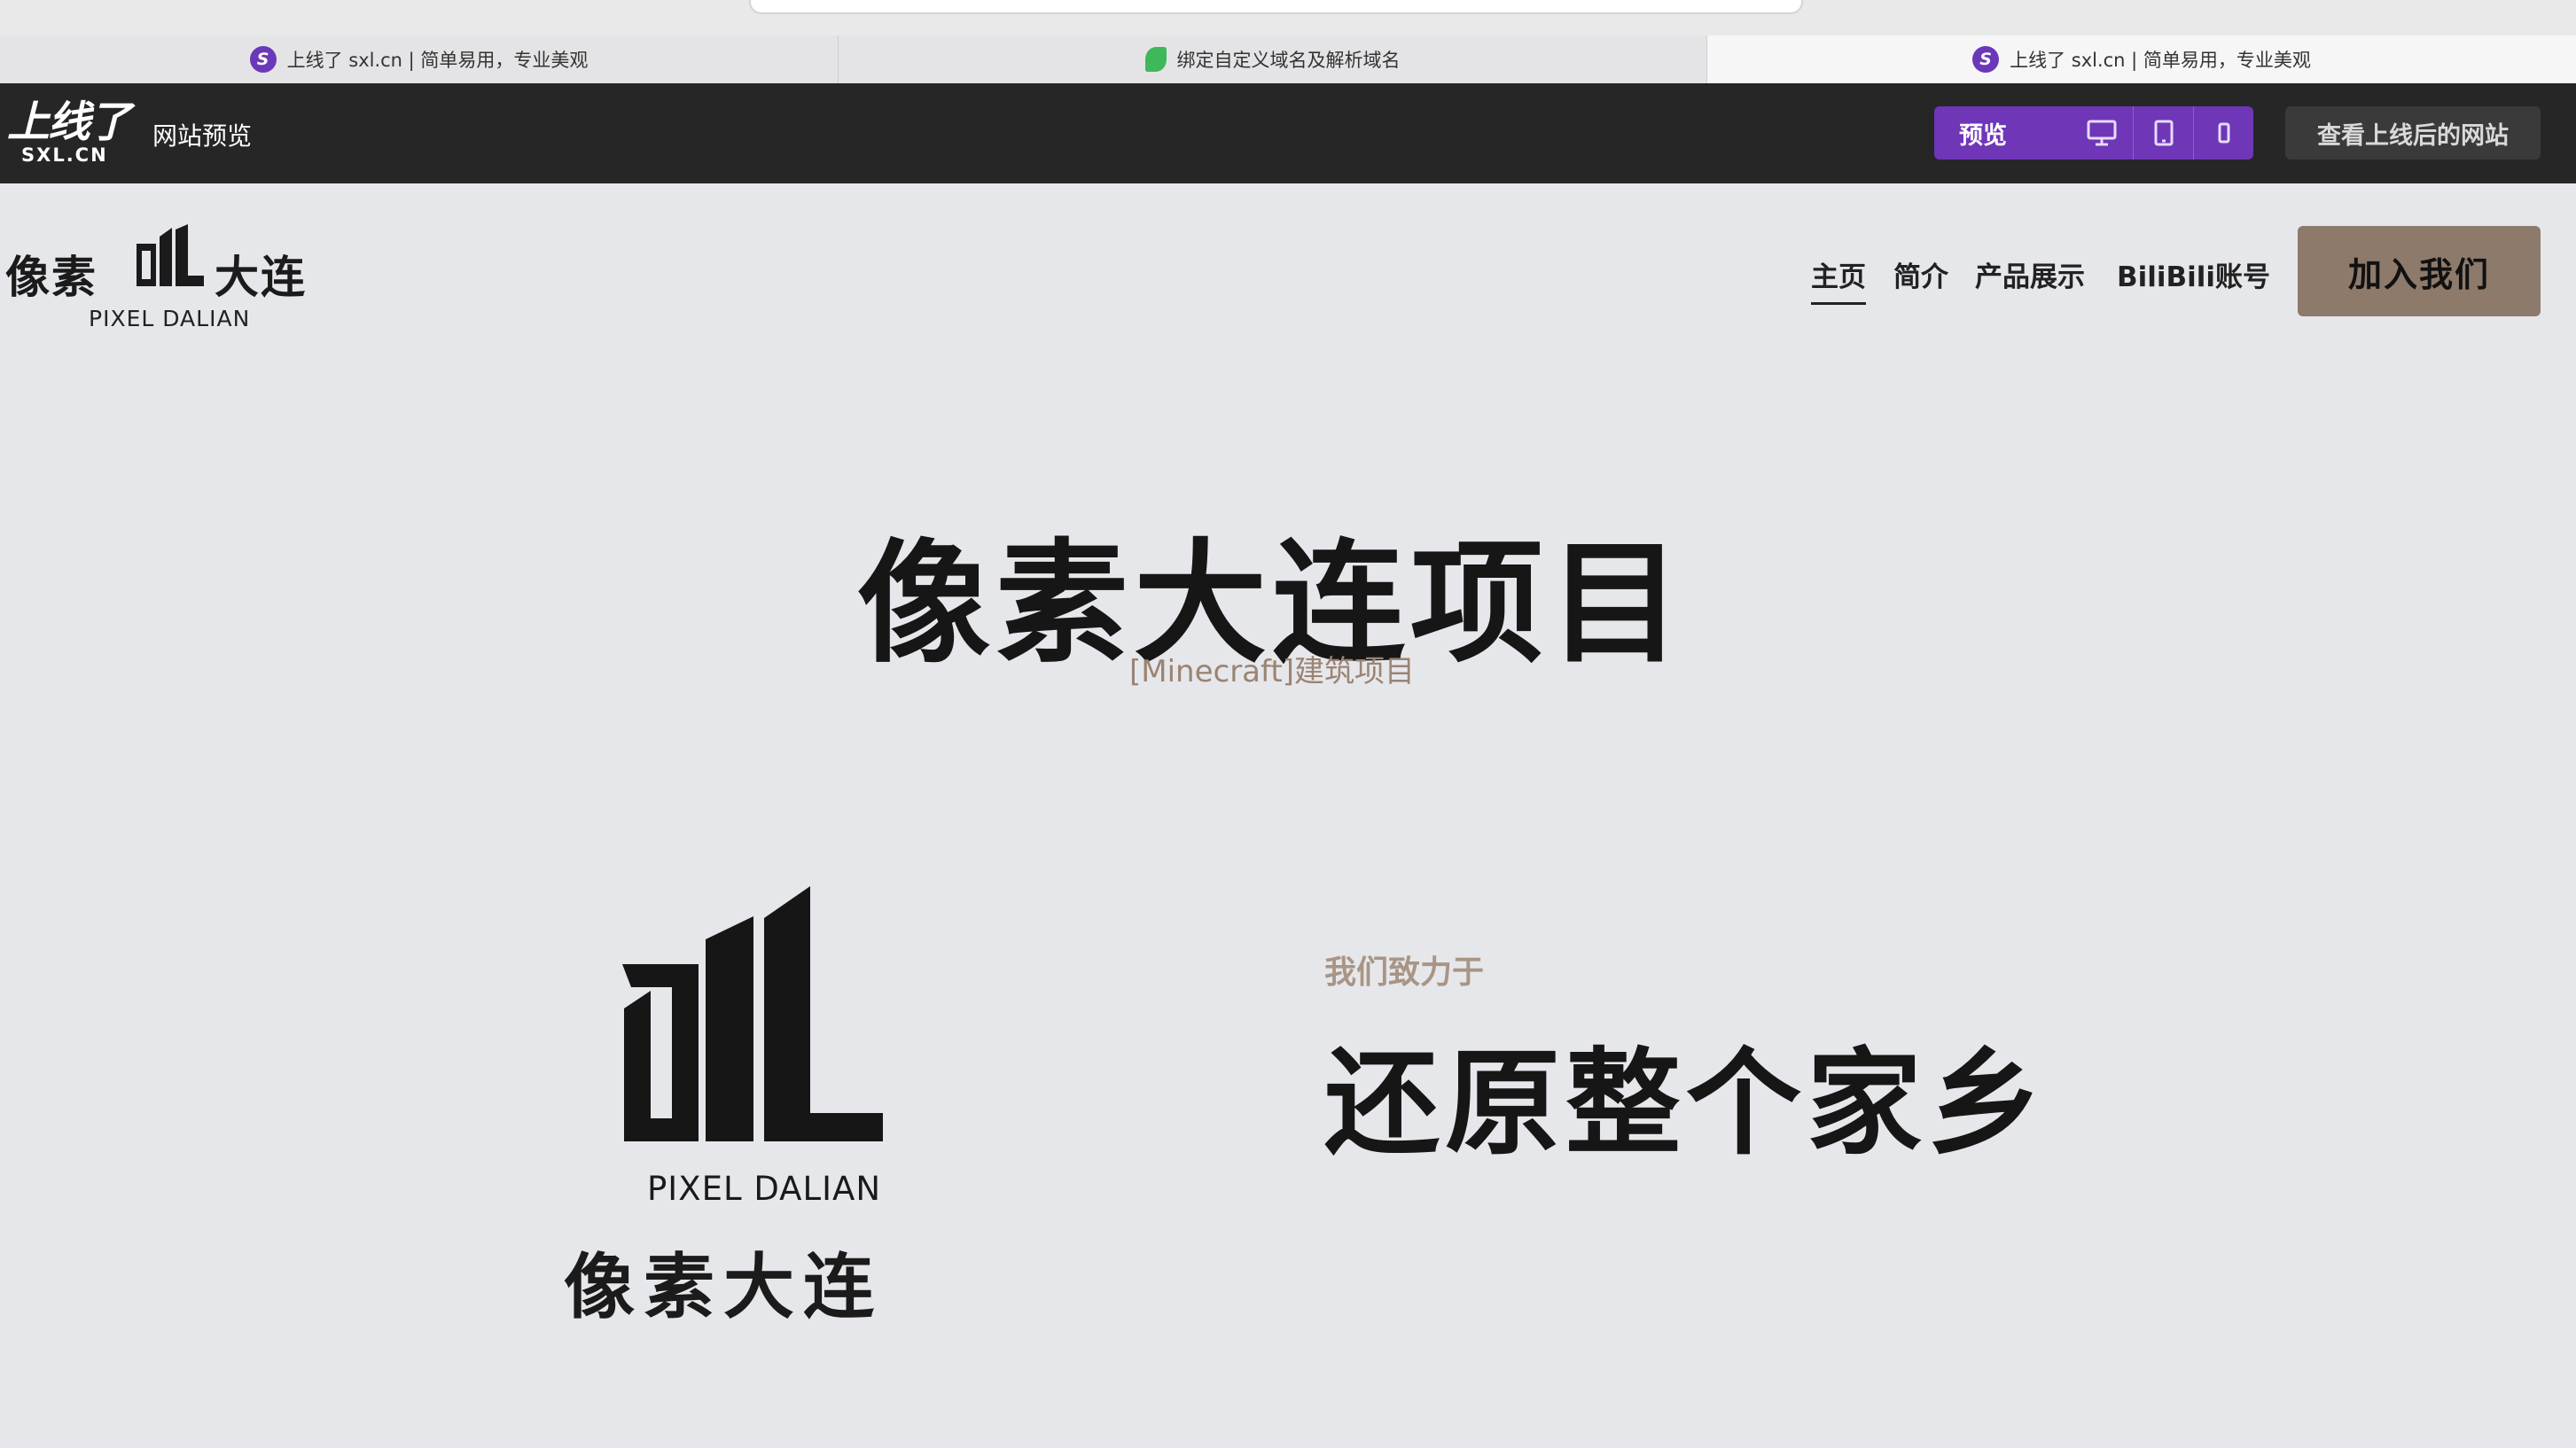  I want to click on site-logo: 像素 大连 PIXEL DALIAN, so click(164, 279).